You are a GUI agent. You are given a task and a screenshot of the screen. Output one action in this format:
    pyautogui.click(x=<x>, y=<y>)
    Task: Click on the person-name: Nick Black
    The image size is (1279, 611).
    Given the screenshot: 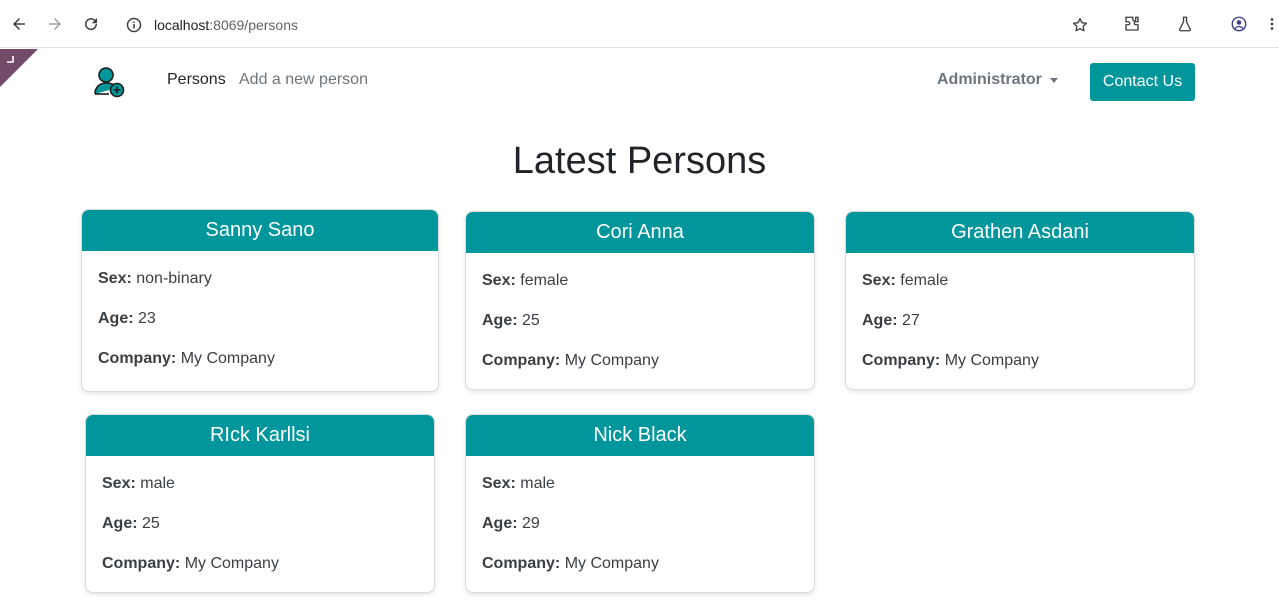 What is the action you would take?
    pyautogui.click(x=640, y=435)
    